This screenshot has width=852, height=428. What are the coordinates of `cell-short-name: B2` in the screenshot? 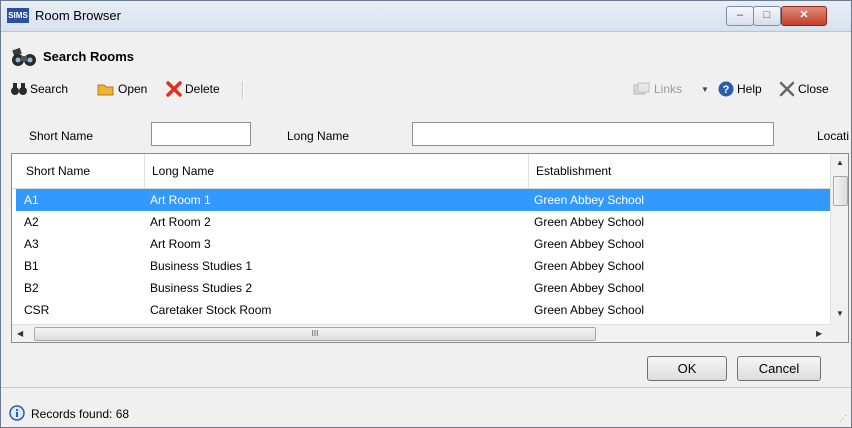 It's located at (31, 288).